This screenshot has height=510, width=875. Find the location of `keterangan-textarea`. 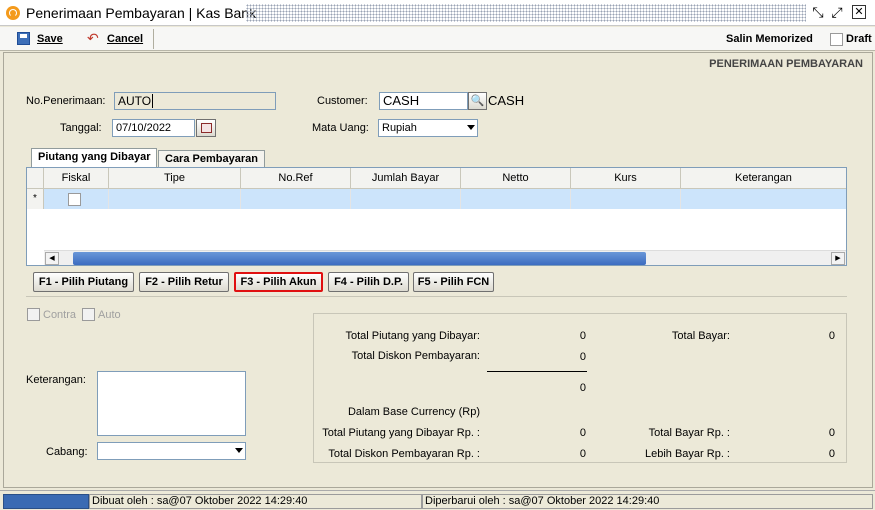

keterangan-textarea is located at coordinates (171, 403).